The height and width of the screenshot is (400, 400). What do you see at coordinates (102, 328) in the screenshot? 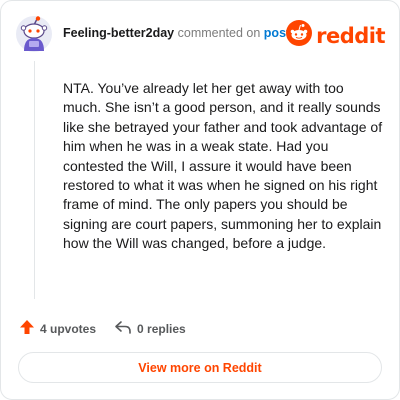
I see `comment-actions: 4 upvotes 0 replies` at bounding box center [102, 328].